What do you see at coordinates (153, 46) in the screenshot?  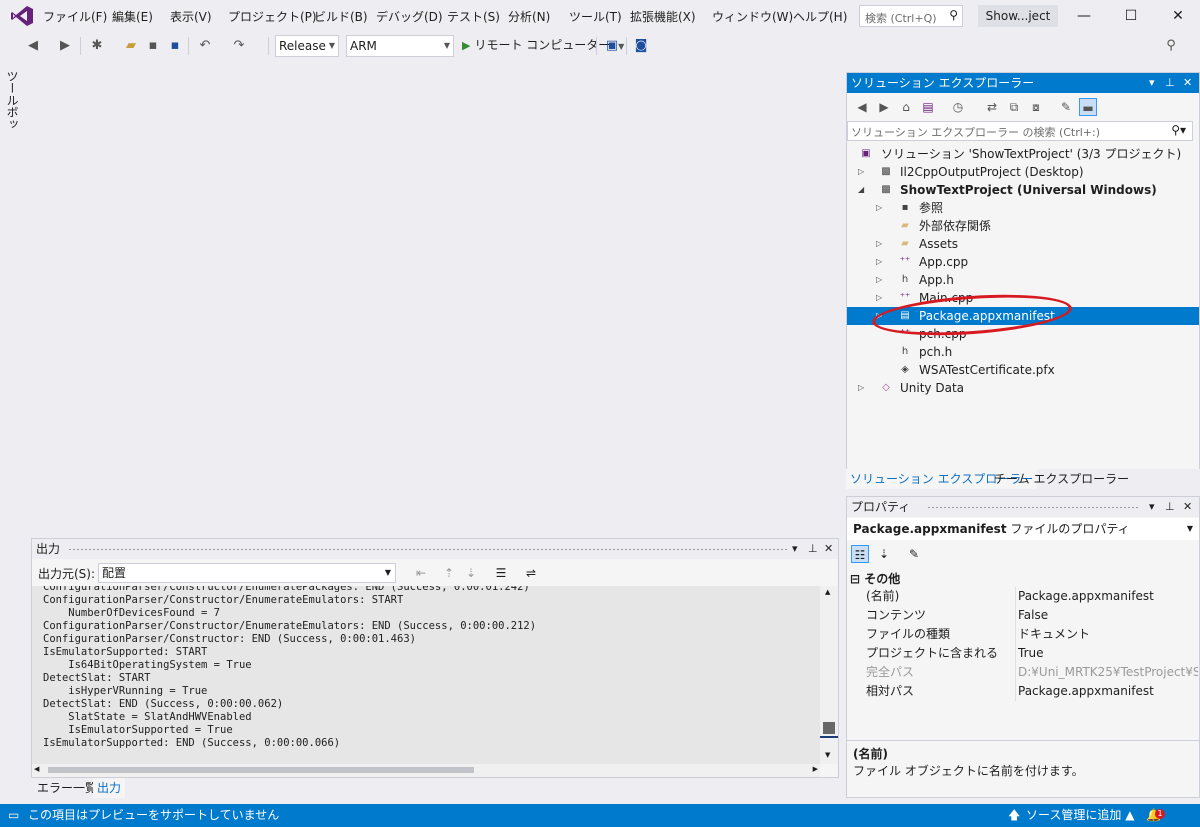 I see `save-icon: ▪` at bounding box center [153, 46].